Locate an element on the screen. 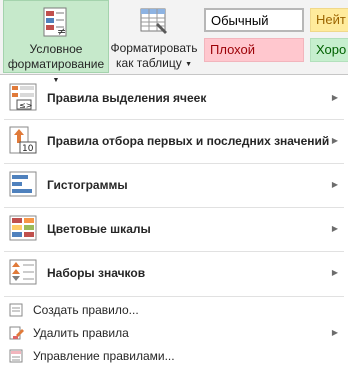  cf-label-line2: форматирование is located at coordinates (56, 64).